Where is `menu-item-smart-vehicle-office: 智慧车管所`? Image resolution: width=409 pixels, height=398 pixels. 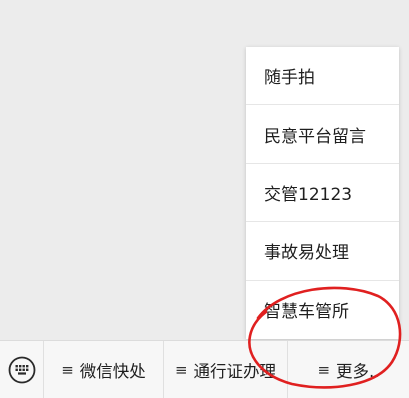 menu-item-smart-vehicle-office: 智慧车管所 is located at coordinates (322, 310).